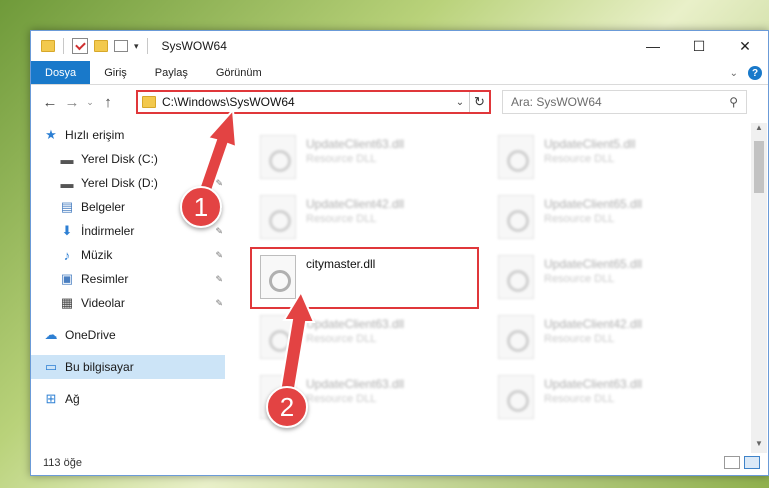  What do you see at coordinates (759, 288) in the screenshot?
I see `vertical-scrollbar: ▲ ▼` at bounding box center [759, 288].